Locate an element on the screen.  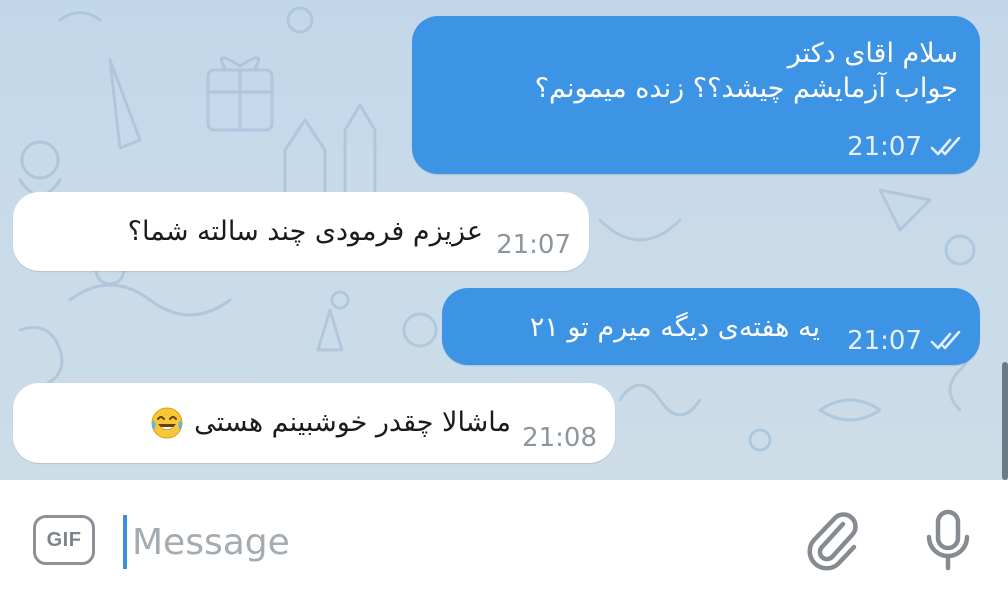
message-text: ماشالا چقدر خوشبینم هستی is located at coordinates (330, 422).